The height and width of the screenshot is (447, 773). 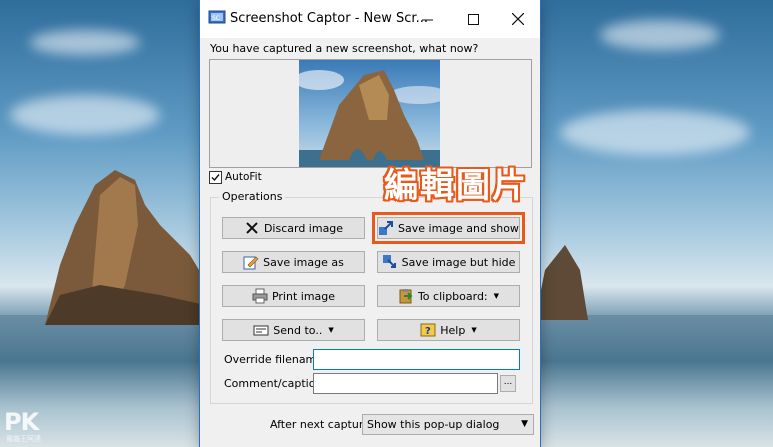 I want to click on edit-pencil-icon, so click(x=251, y=263).